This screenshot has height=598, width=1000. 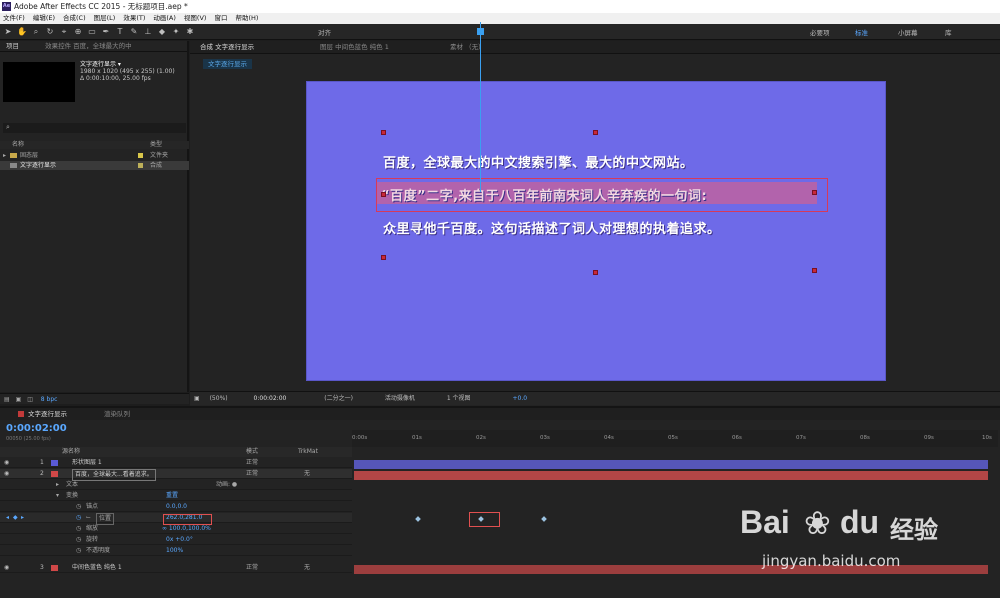 I want to click on tab-timeline: 文字逐行显示, so click(x=47, y=414).